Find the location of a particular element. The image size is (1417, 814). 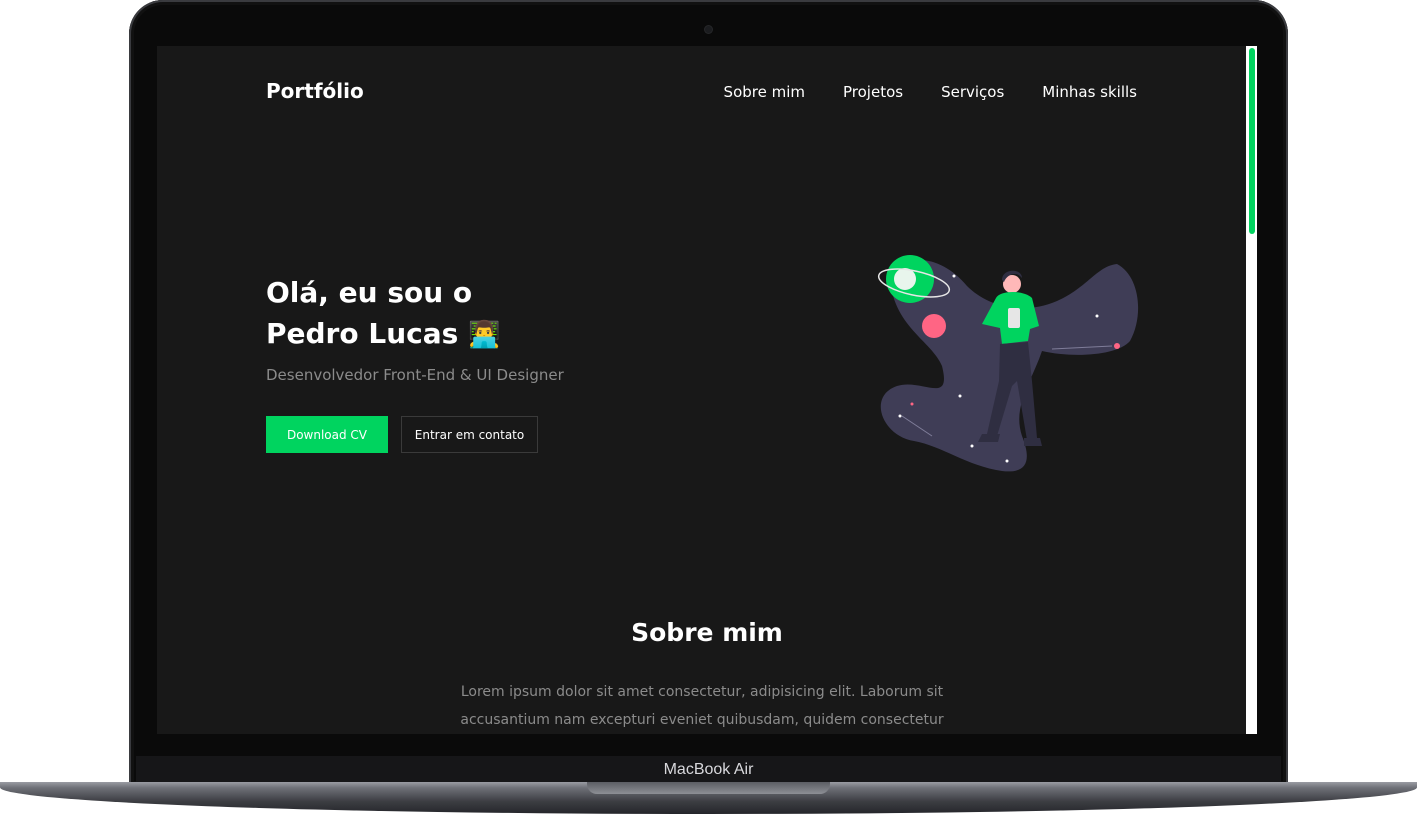

nav-link-projetos: Projetos is located at coordinates (873, 92).